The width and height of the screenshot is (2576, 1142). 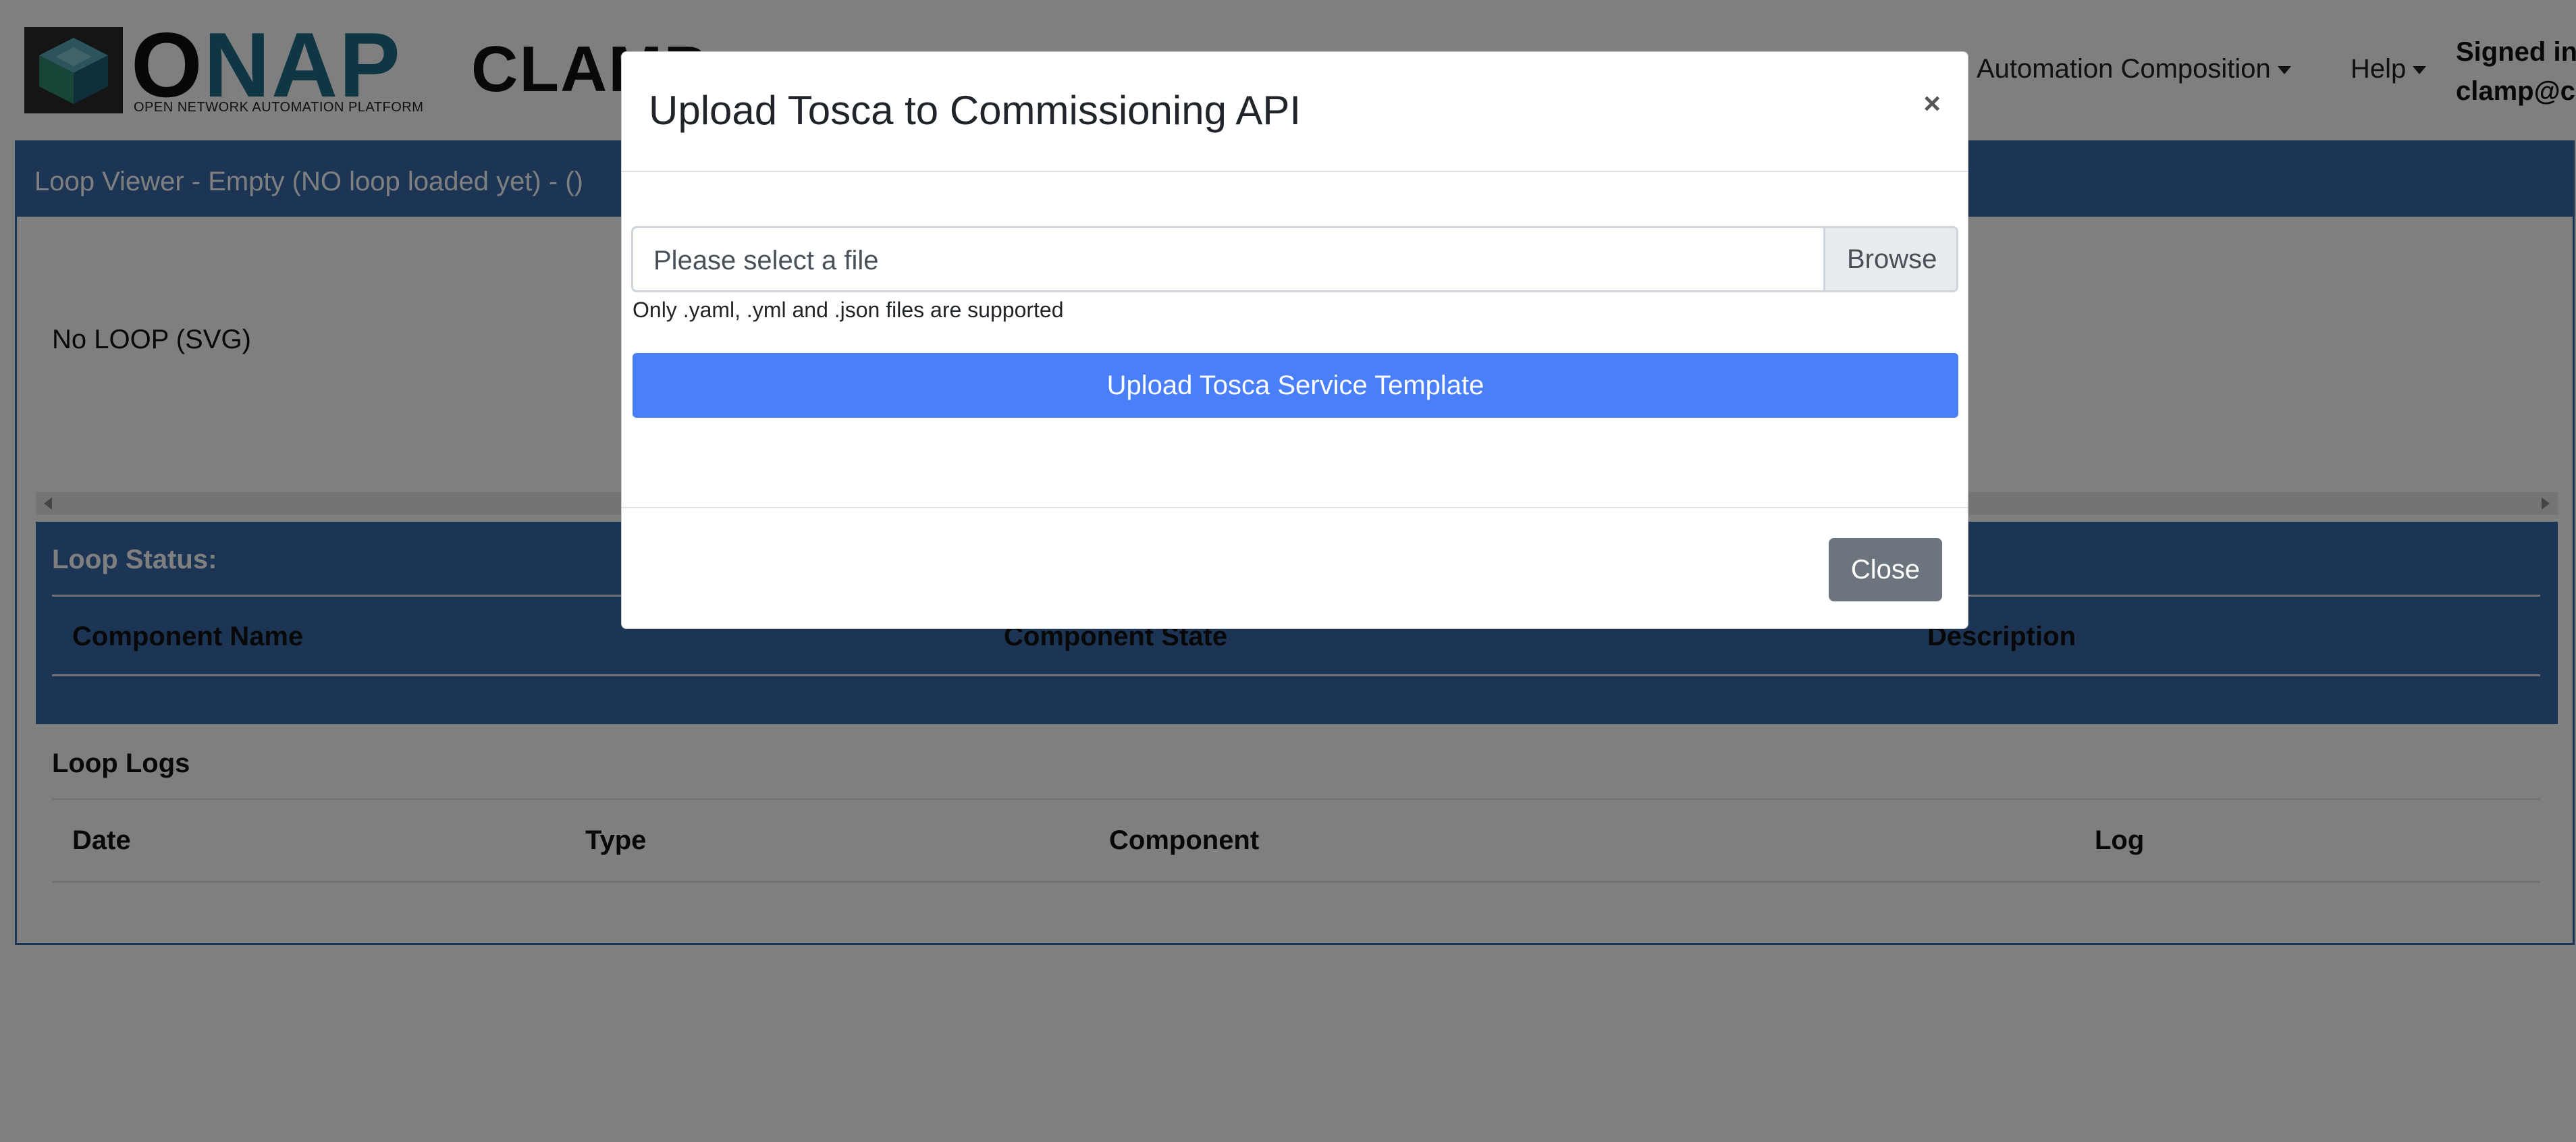 What do you see at coordinates (976, 110) in the screenshot?
I see `modal-title: Upload Tosca to Commissioning API` at bounding box center [976, 110].